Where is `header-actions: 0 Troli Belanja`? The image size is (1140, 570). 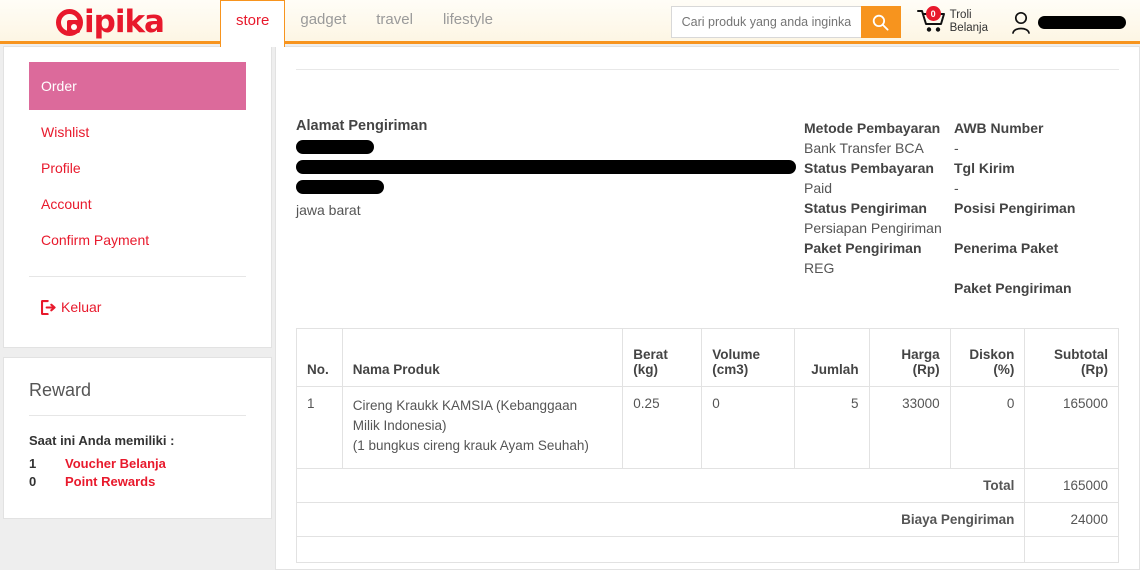 header-actions: 0 Troli Belanja is located at coordinates (905, 22).